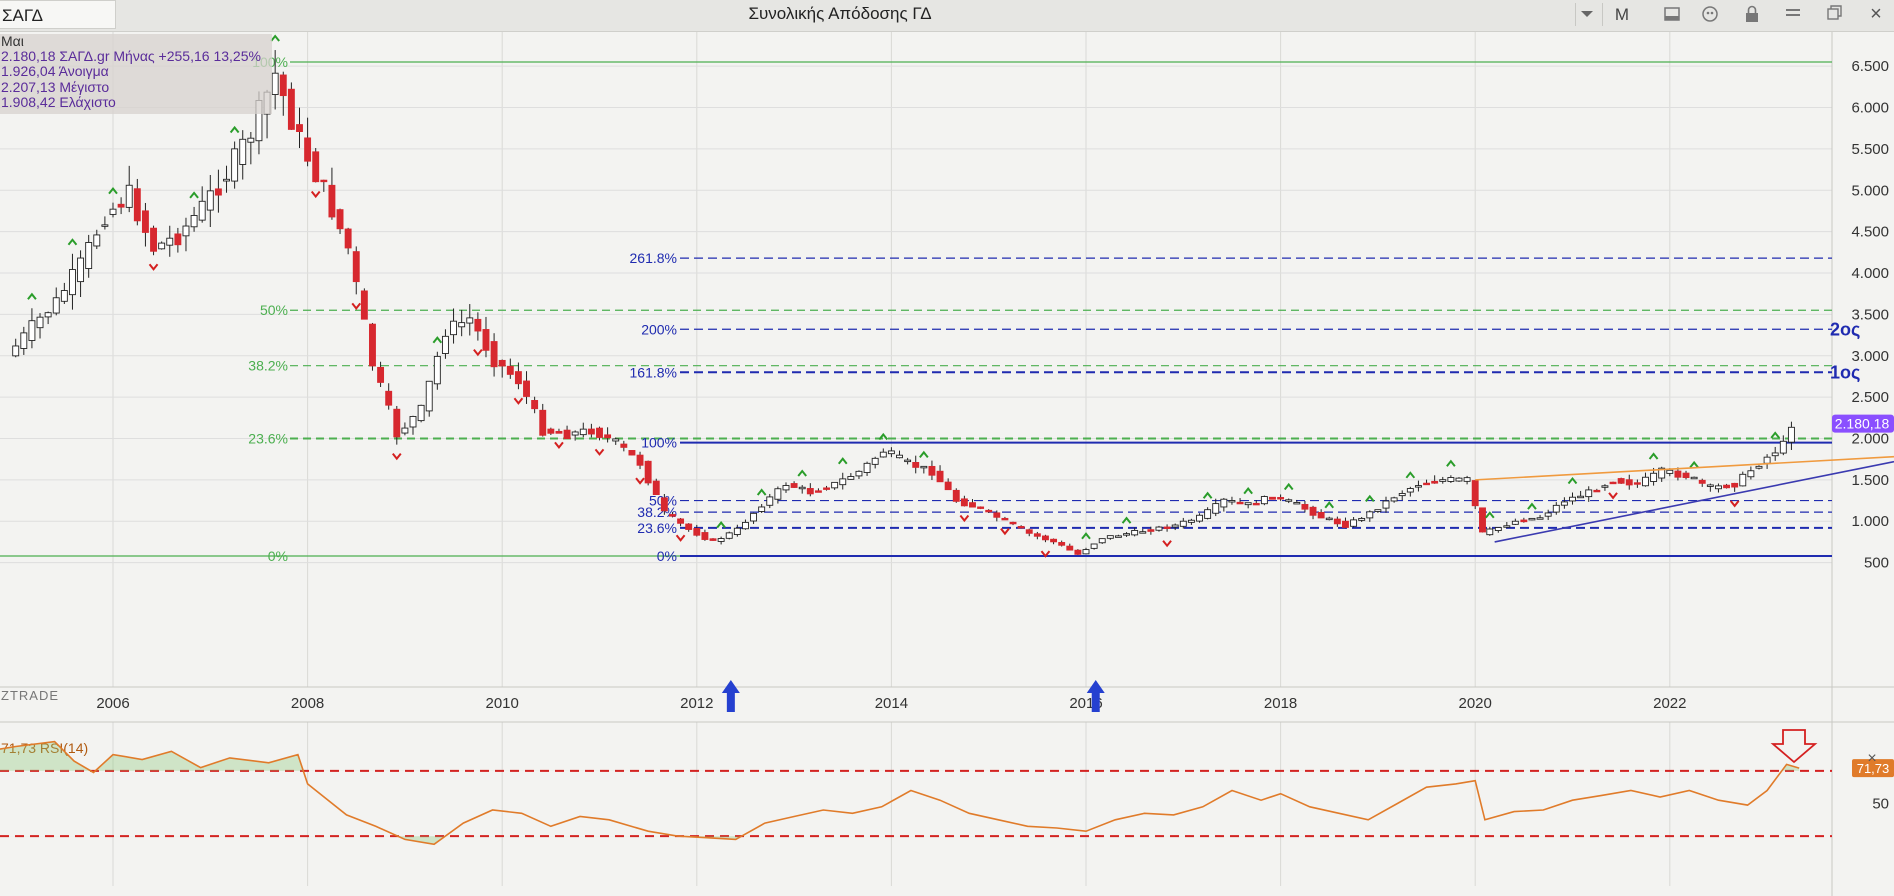  What do you see at coordinates (1862, 424) in the screenshot?
I see `last-price-label: 2.180,18` at bounding box center [1862, 424].